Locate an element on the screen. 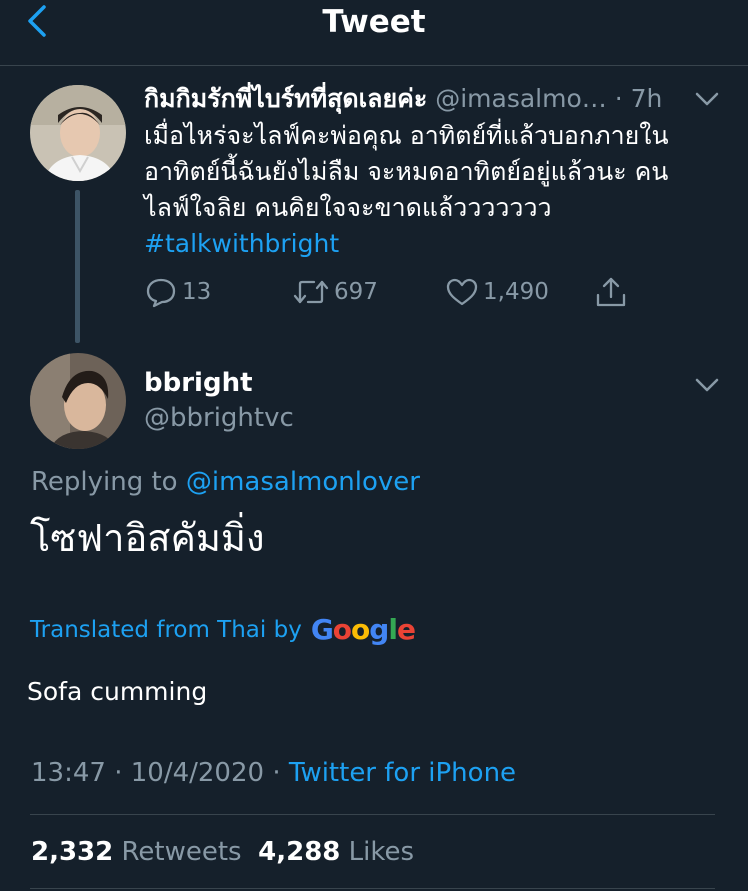 This screenshot has width=748, height=891. replying-to-mention: @imasalmonlover is located at coordinates (303, 482).